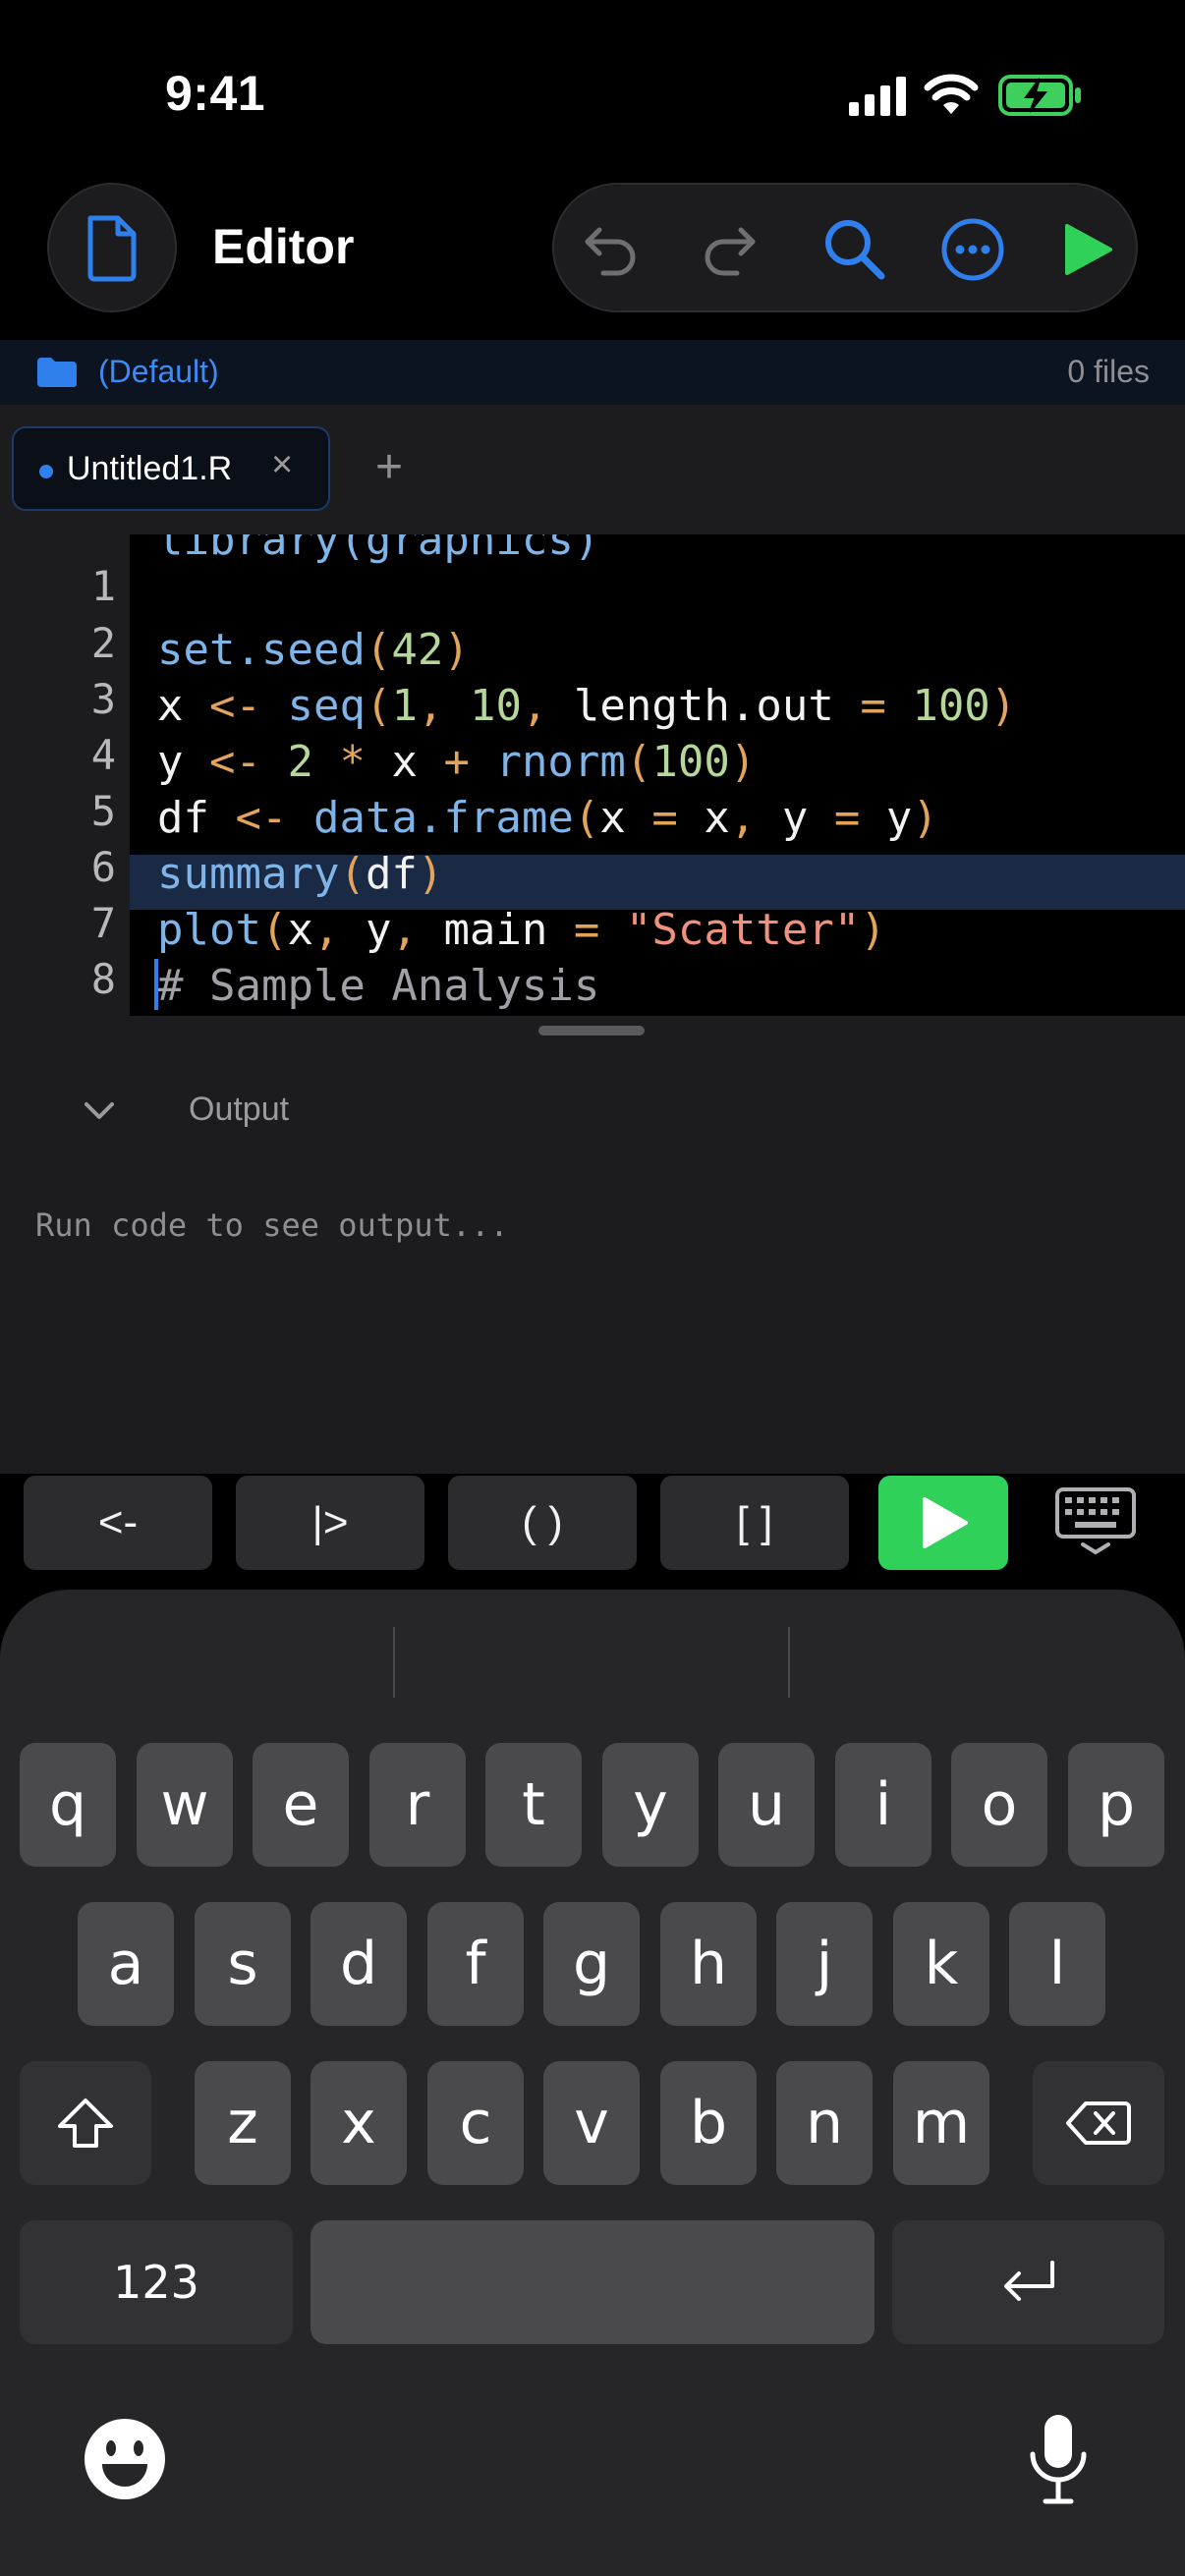 This screenshot has height=2576, width=1185. Describe the element at coordinates (1116, 1805) in the screenshot. I see `key-p: p` at that location.